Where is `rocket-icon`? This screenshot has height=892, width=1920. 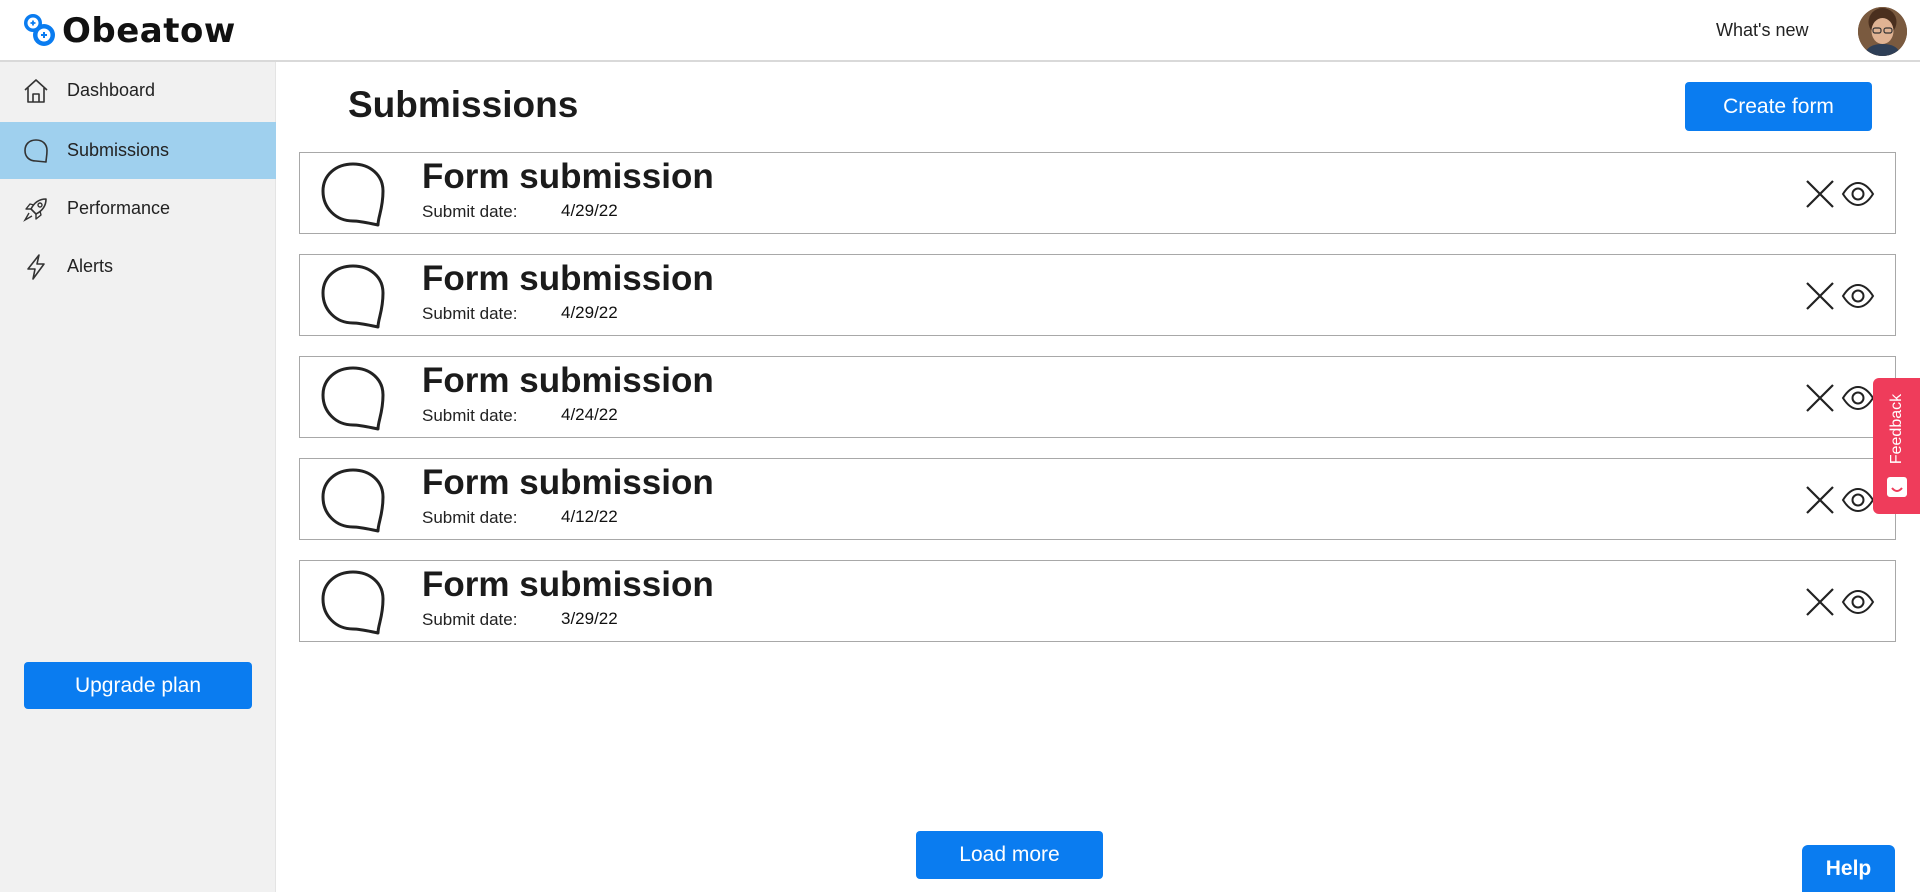 rocket-icon is located at coordinates (35, 209).